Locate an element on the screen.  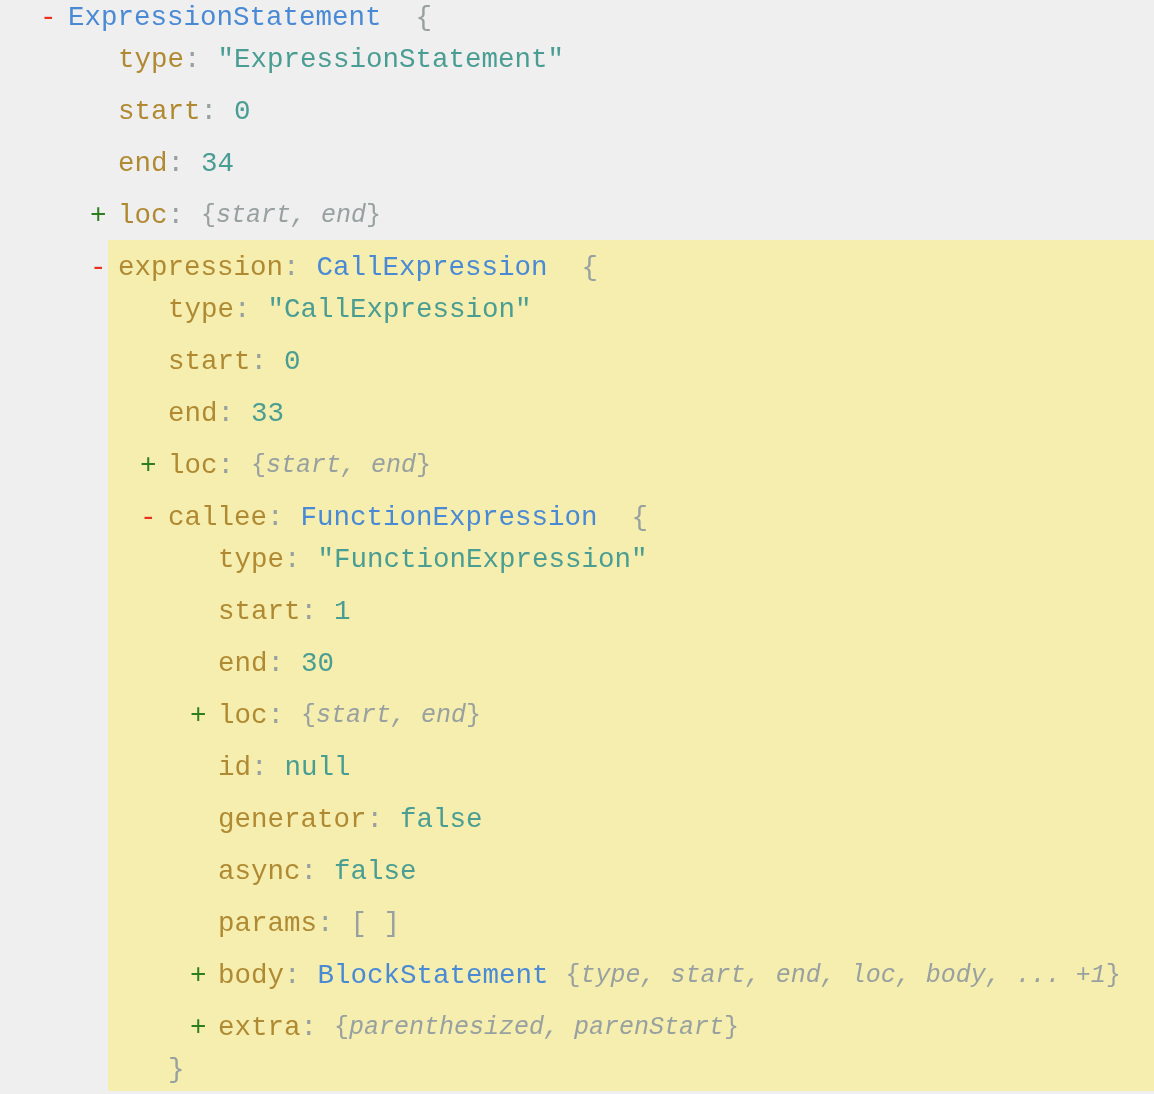
property-value: "ExpressionStatement" is located at coordinates (391, 60).